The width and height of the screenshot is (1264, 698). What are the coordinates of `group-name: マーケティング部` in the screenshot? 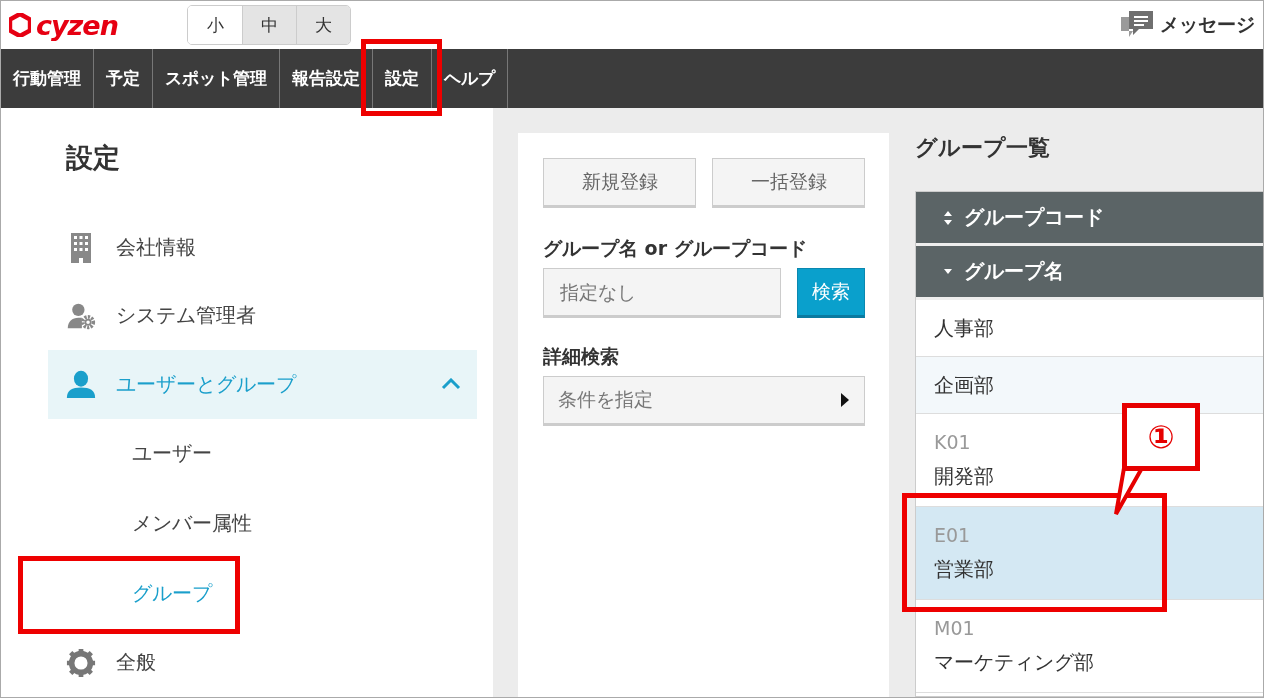 It's located at (1014, 662).